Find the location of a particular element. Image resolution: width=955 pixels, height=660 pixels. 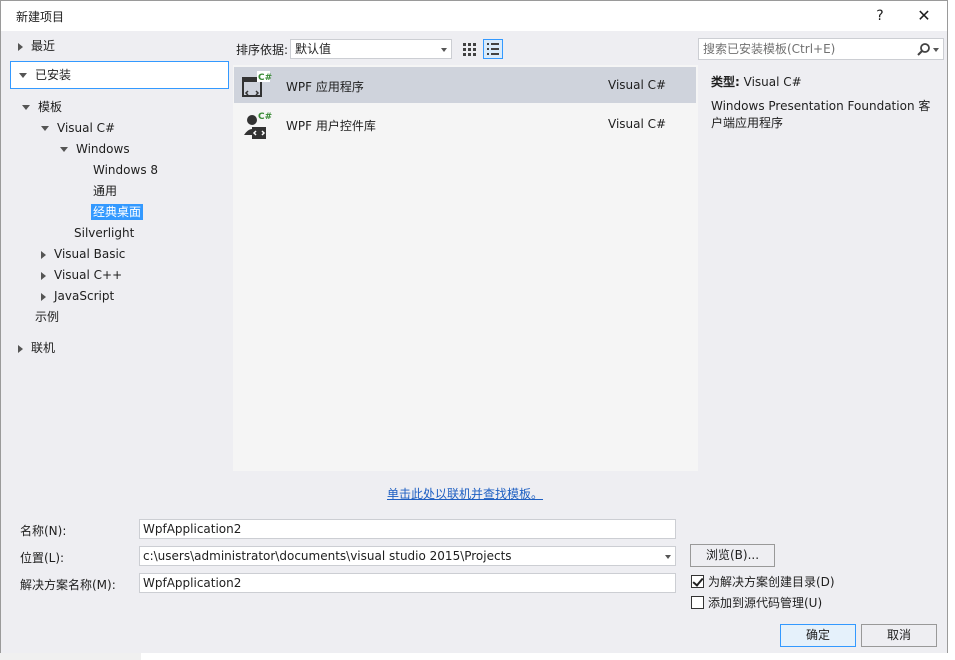

template-item-wpf-app: C# WPF 应用程序 Visual C# is located at coordinates (465, 85).